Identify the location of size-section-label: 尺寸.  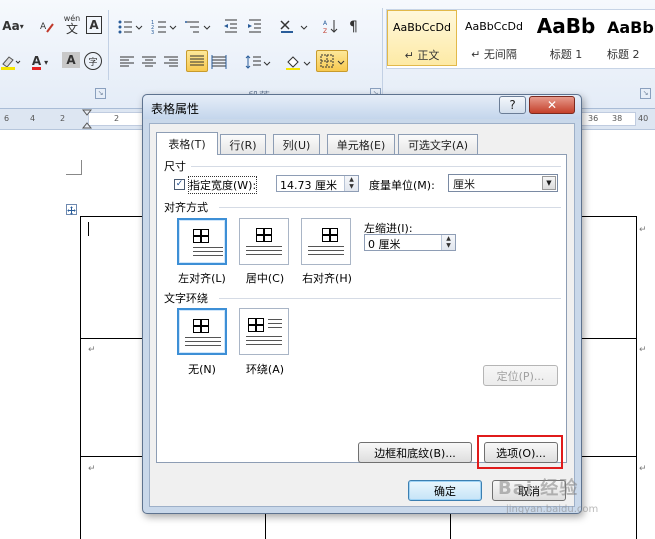
(175, 166).